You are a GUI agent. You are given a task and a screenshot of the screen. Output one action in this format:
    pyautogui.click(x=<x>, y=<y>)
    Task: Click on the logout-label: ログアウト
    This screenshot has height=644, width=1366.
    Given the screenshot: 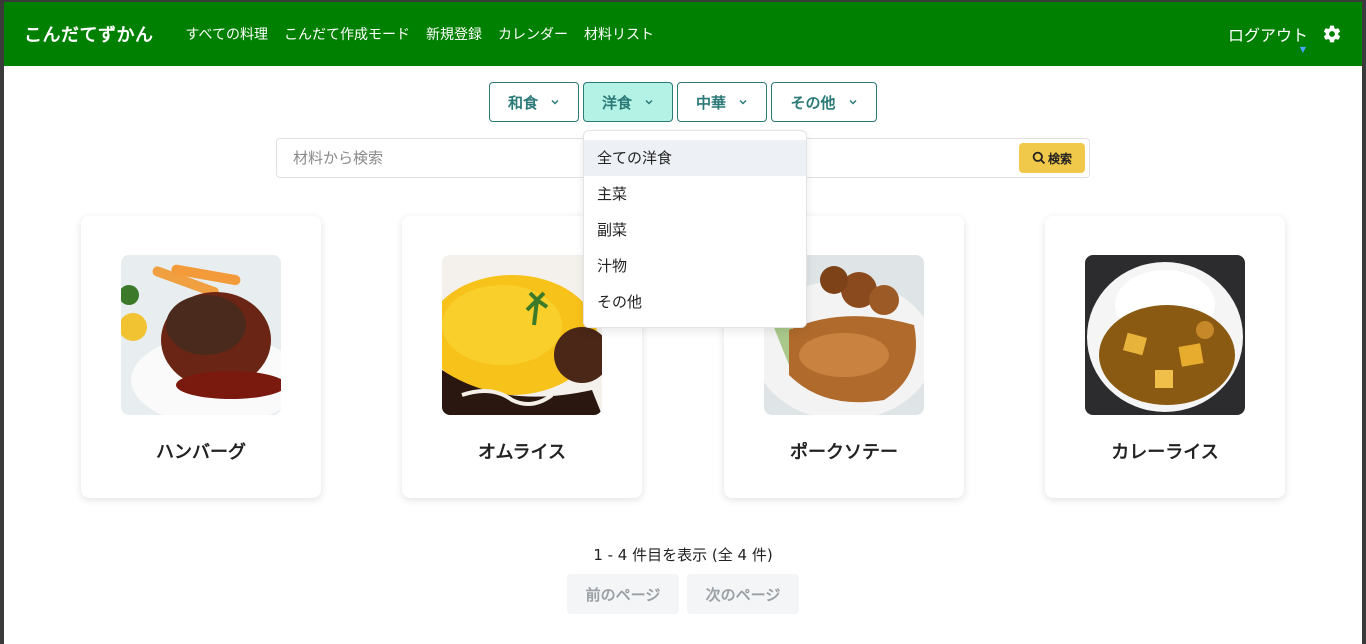 What is the action you would take?
    pyautogui.click(x=1267, y=35)
    